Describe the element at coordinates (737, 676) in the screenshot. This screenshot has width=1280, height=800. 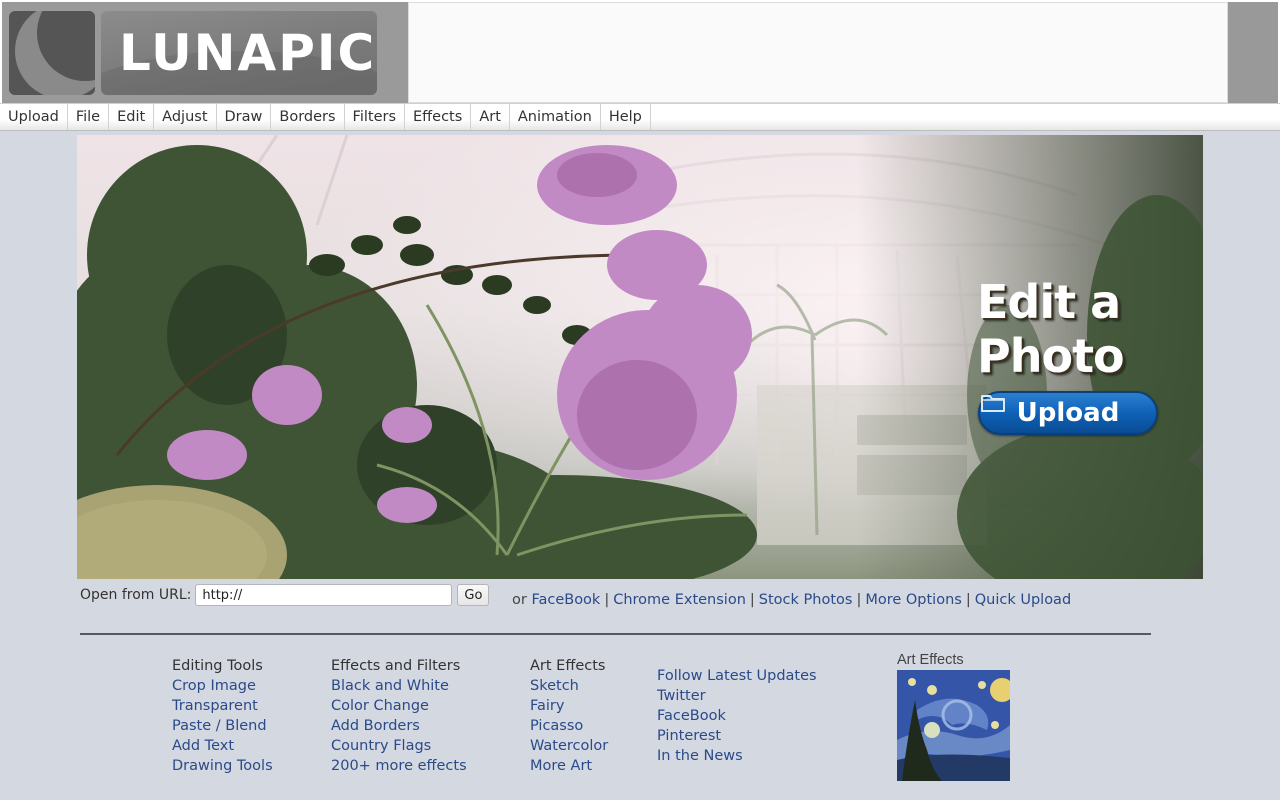
I see `follow-updates-link: Follow Latest Updates` at that location.